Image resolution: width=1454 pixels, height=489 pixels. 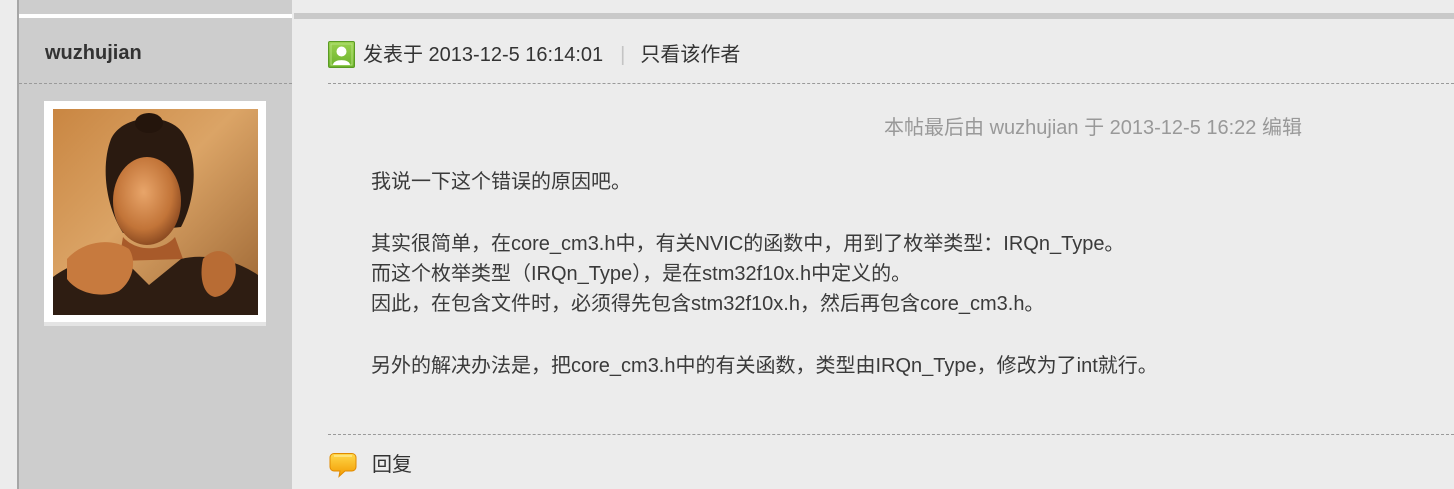 What do you see at coordinates (155, 324) in the screenshot?
I see `avatar-frame-shadow` at bounding box center [155, 324].